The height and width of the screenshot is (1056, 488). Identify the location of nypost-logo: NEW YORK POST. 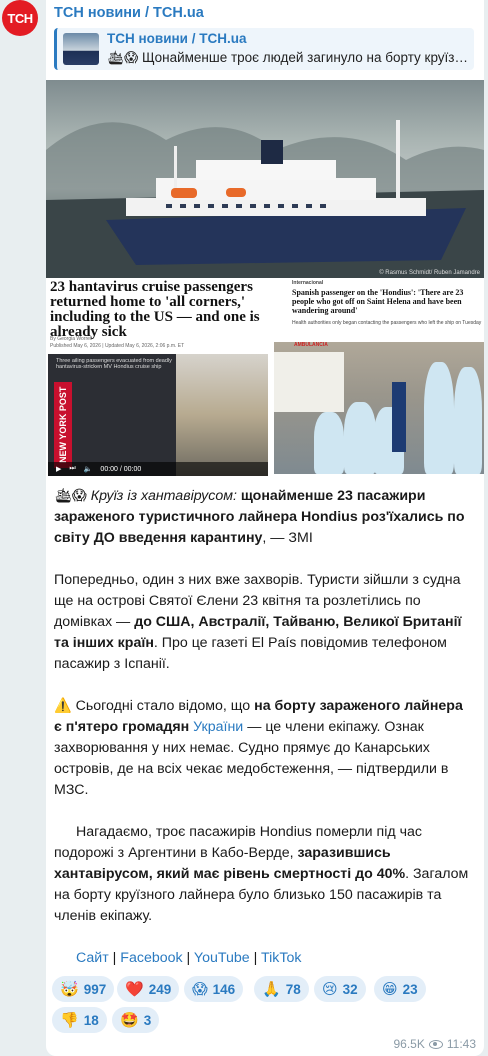
(63, 425).